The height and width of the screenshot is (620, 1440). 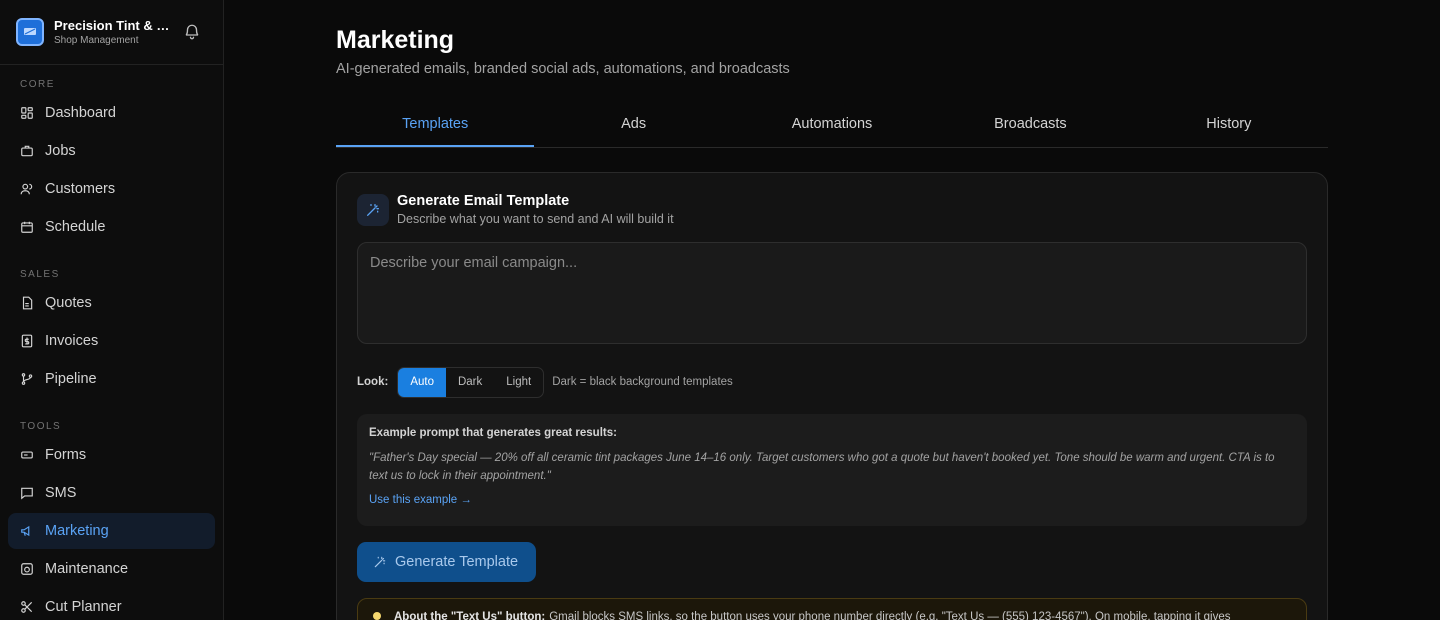 What do you see at coordinates (27, 113) in the screenshot?
I see `grid-icon` at bounding box center [27, 113].